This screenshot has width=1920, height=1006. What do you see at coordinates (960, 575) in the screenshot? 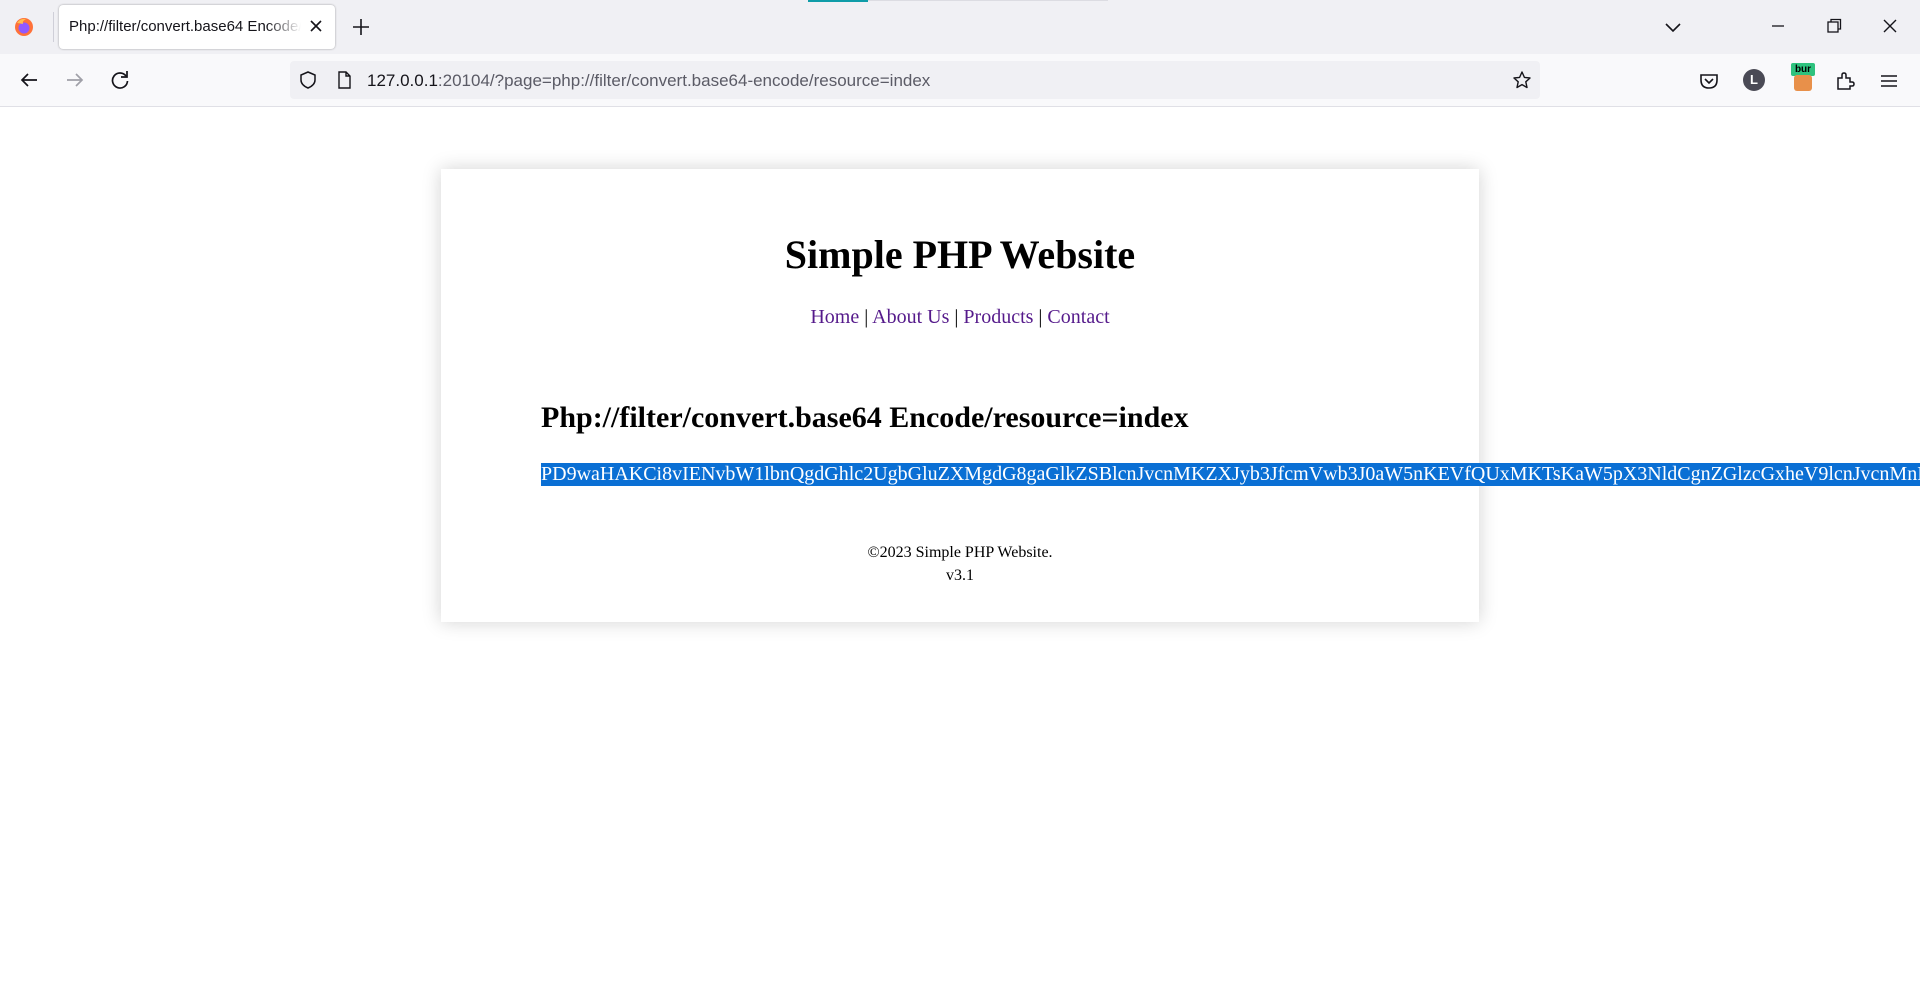
I see `footer-version: v3.1` at bounding box center [960, 575].